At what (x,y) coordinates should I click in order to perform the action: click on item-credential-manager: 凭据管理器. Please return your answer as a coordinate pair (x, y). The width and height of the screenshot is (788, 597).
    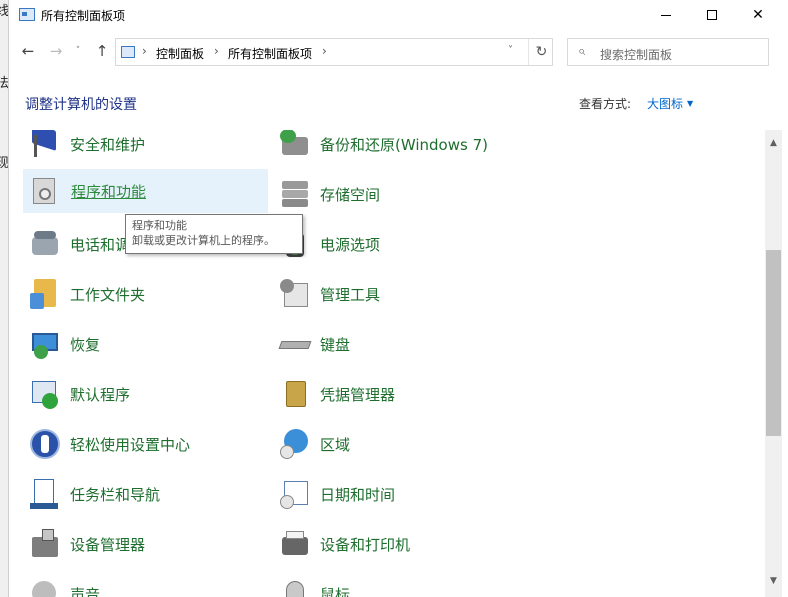
    Looking at the image, I should click on (395, 394).